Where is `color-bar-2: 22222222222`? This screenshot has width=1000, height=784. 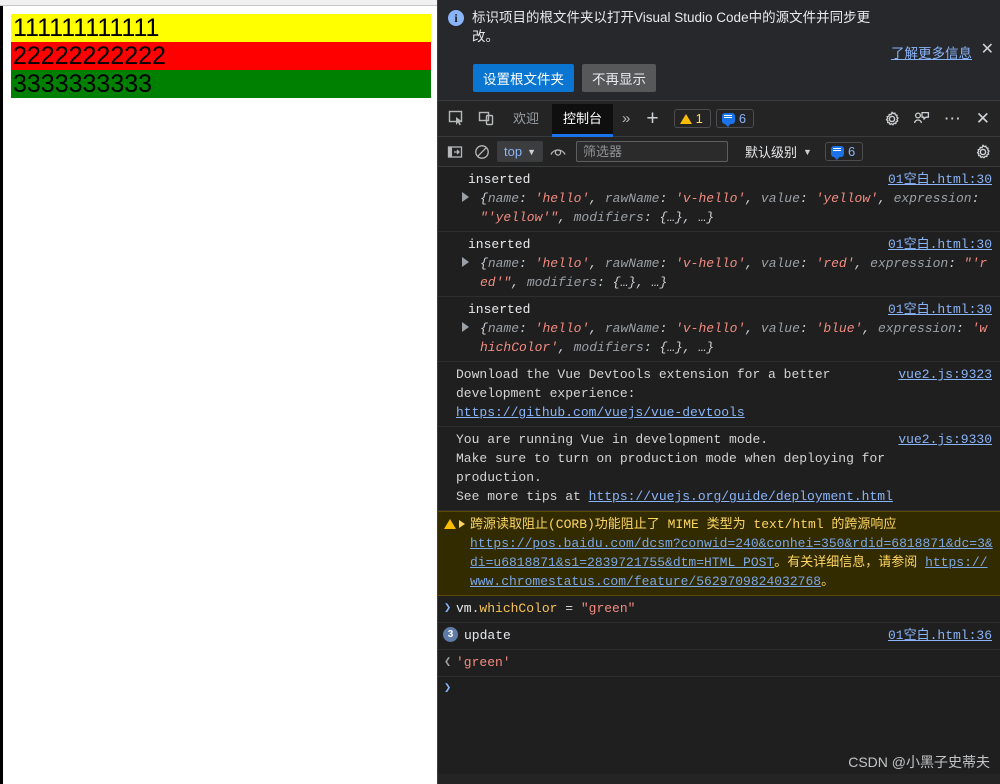 color-bar-2: 22222222222 is located at coordinates (221, 56).